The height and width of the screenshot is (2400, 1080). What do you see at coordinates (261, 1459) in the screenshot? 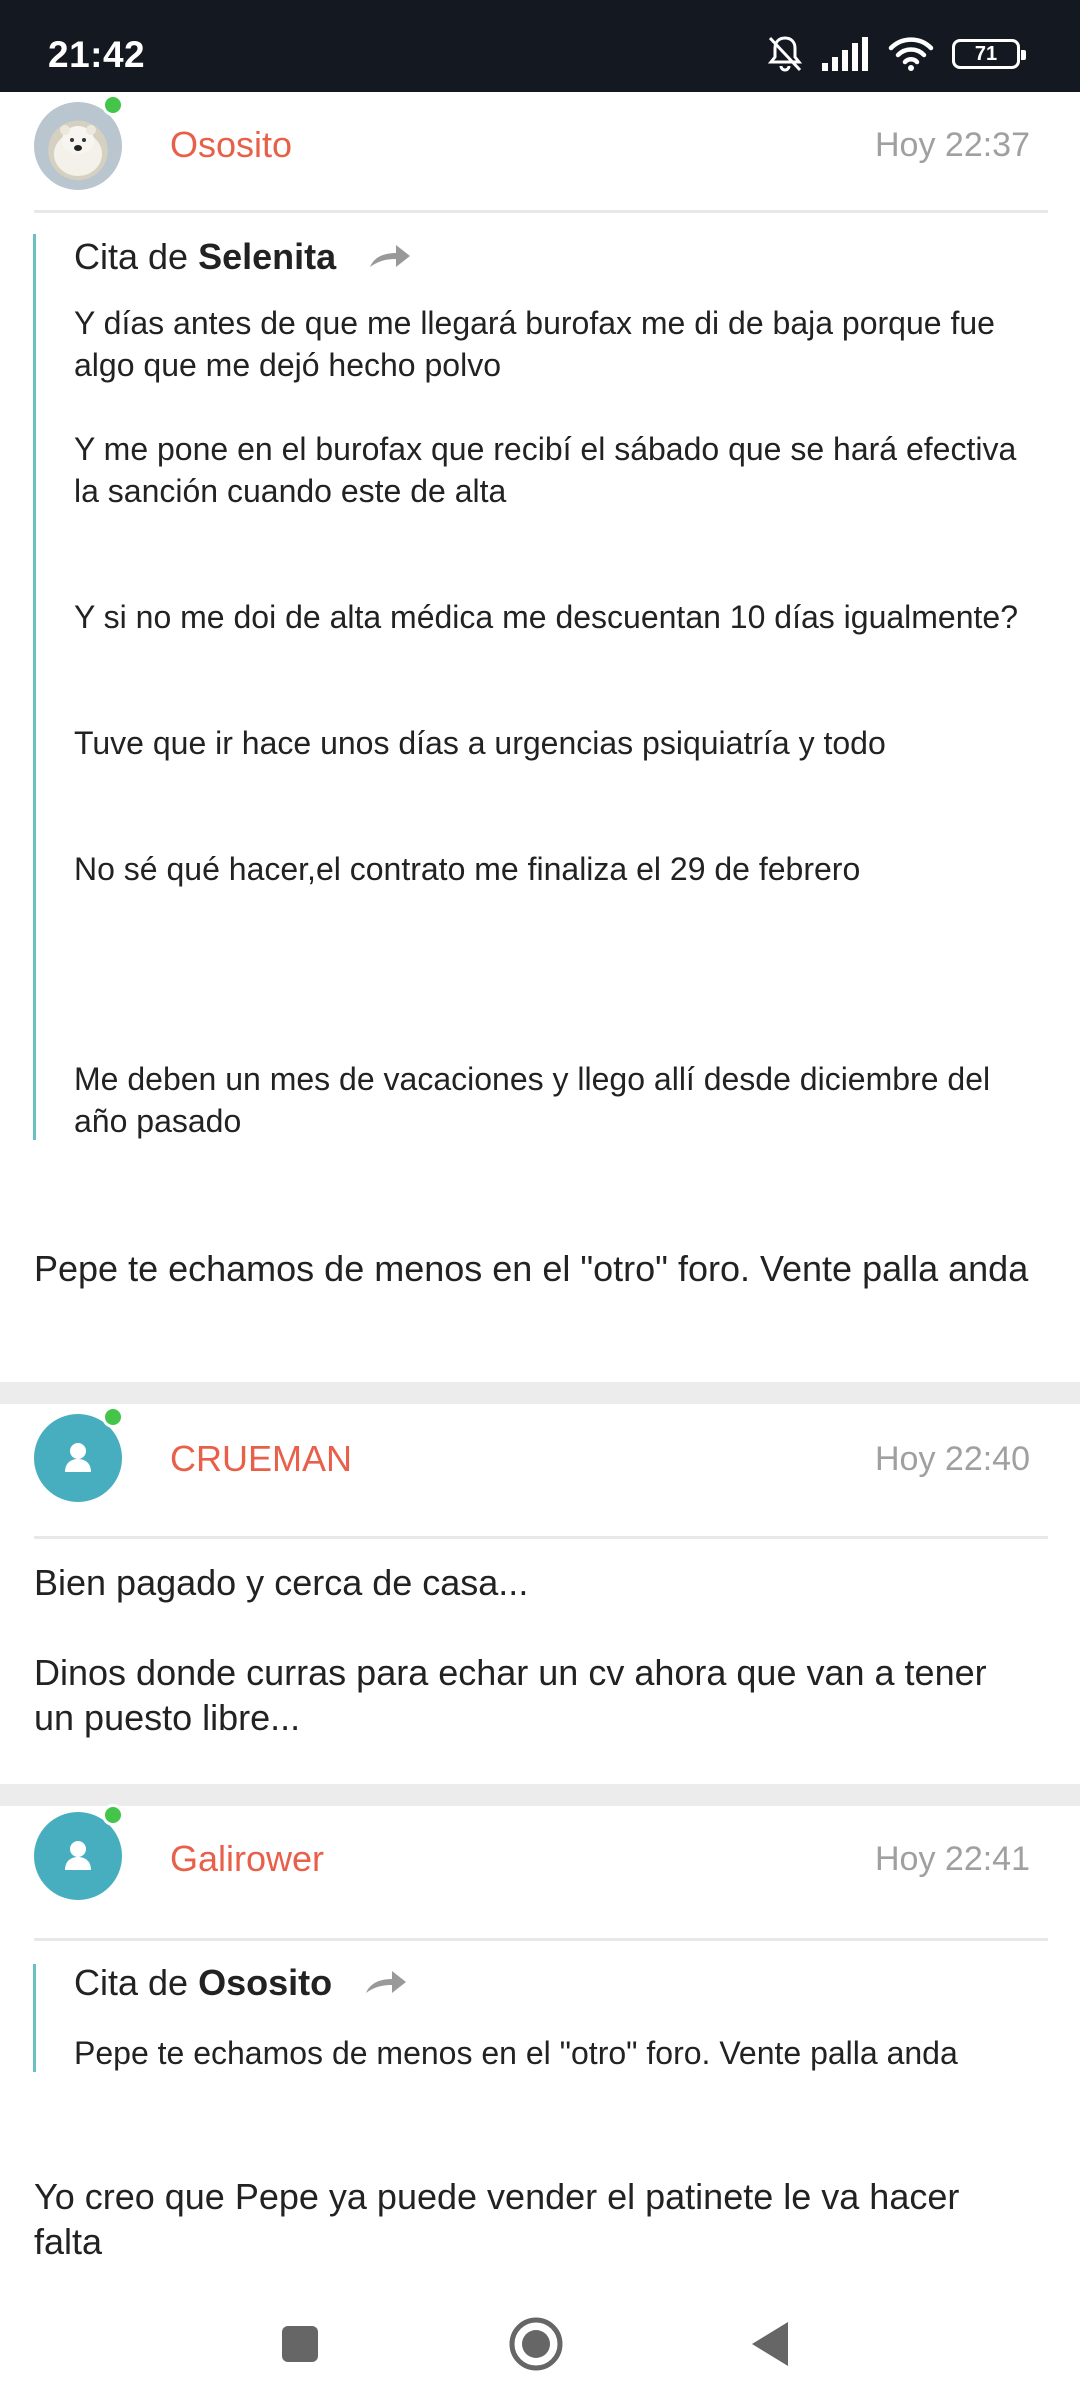
I see `post-username: CRUEMAN` at bounding box center [261, 1459].